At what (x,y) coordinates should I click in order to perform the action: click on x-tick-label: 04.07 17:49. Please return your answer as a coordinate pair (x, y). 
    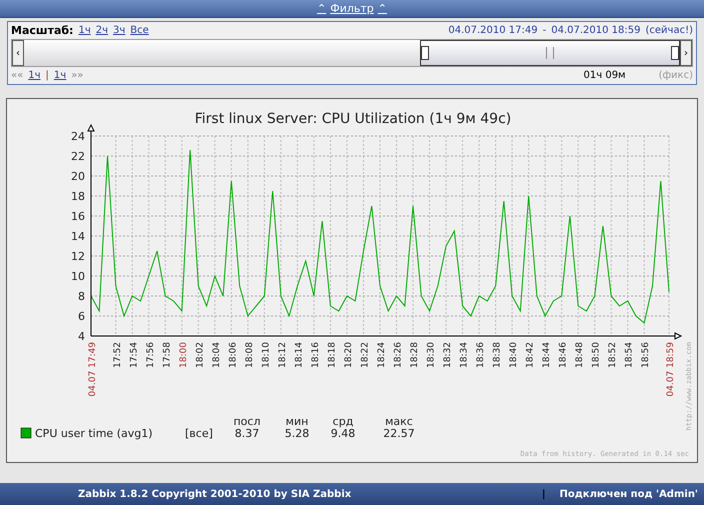
    Looking at the image, I should click on (93, 369).